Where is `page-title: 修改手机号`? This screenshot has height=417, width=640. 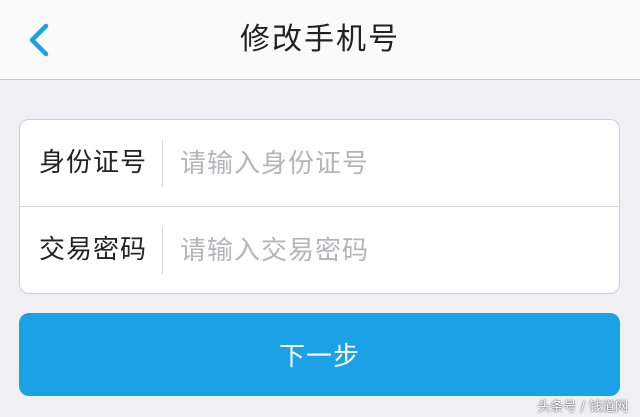 page-title: 修改手机号 is located at coordinates (320, 39).